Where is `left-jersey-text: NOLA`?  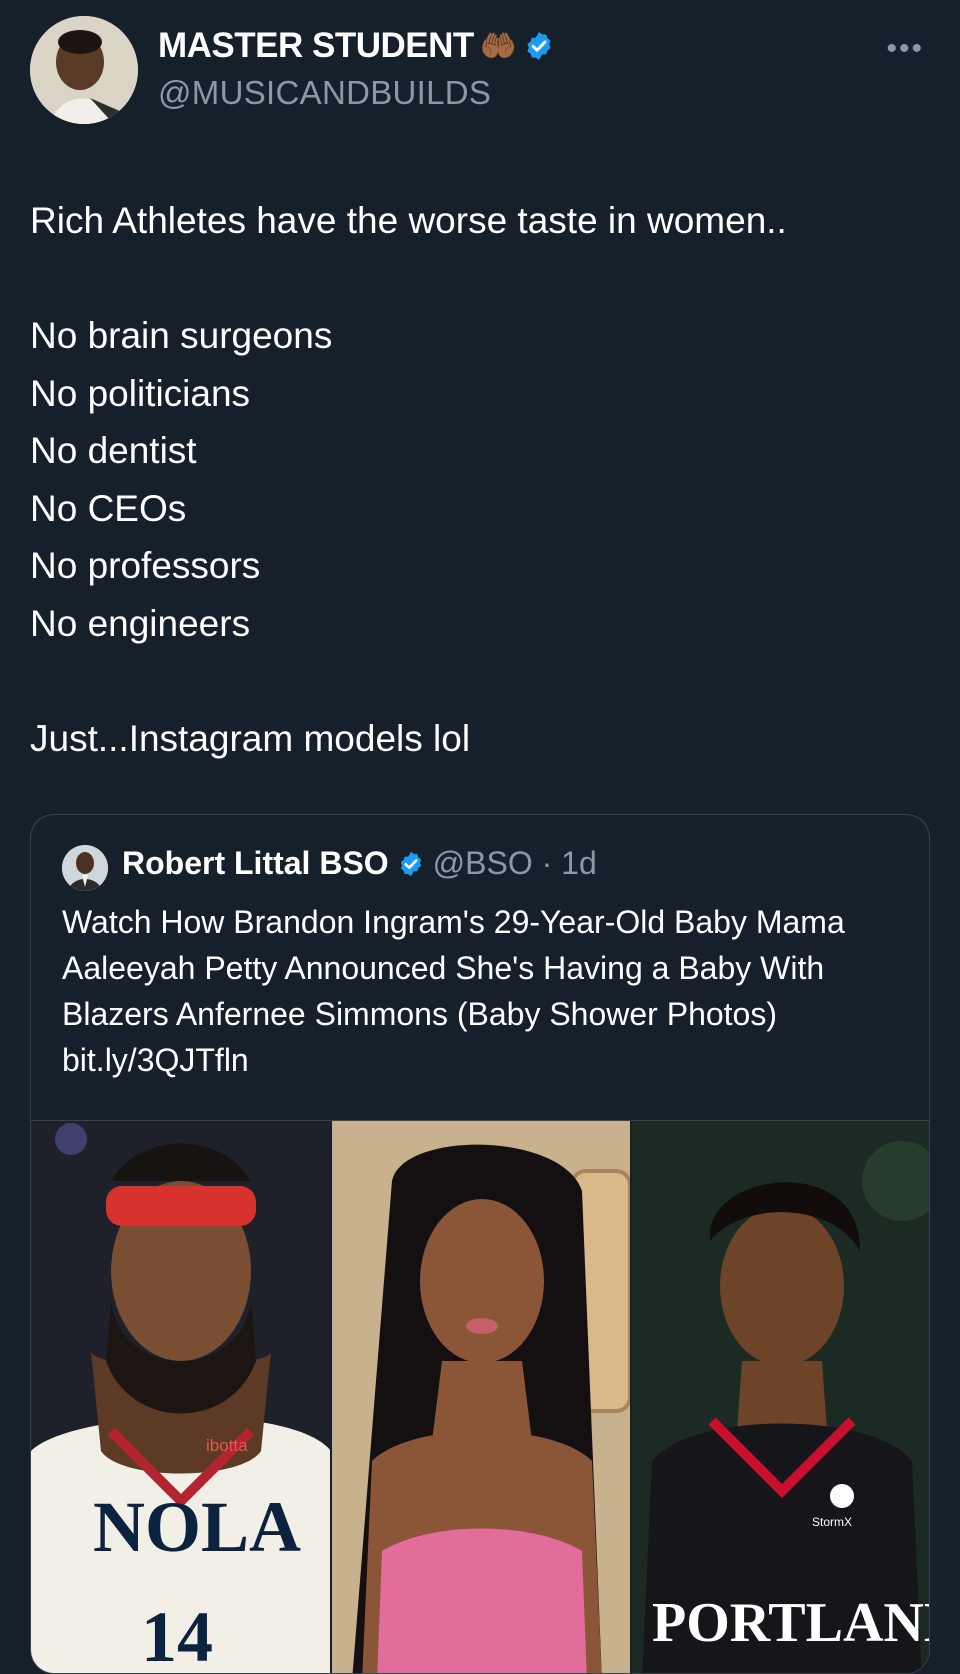
left-jersey-text: NOLA is located at coordinates (197, 1527).